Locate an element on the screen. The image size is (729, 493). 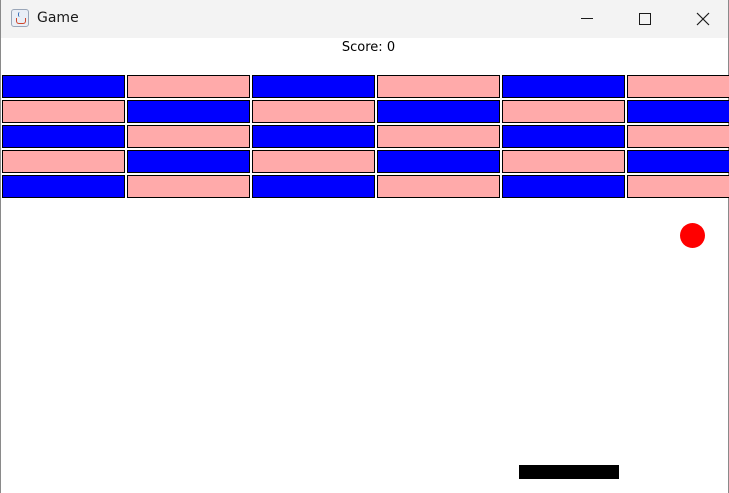
score-label: Score: 0 is located at coordinates (368, 47).